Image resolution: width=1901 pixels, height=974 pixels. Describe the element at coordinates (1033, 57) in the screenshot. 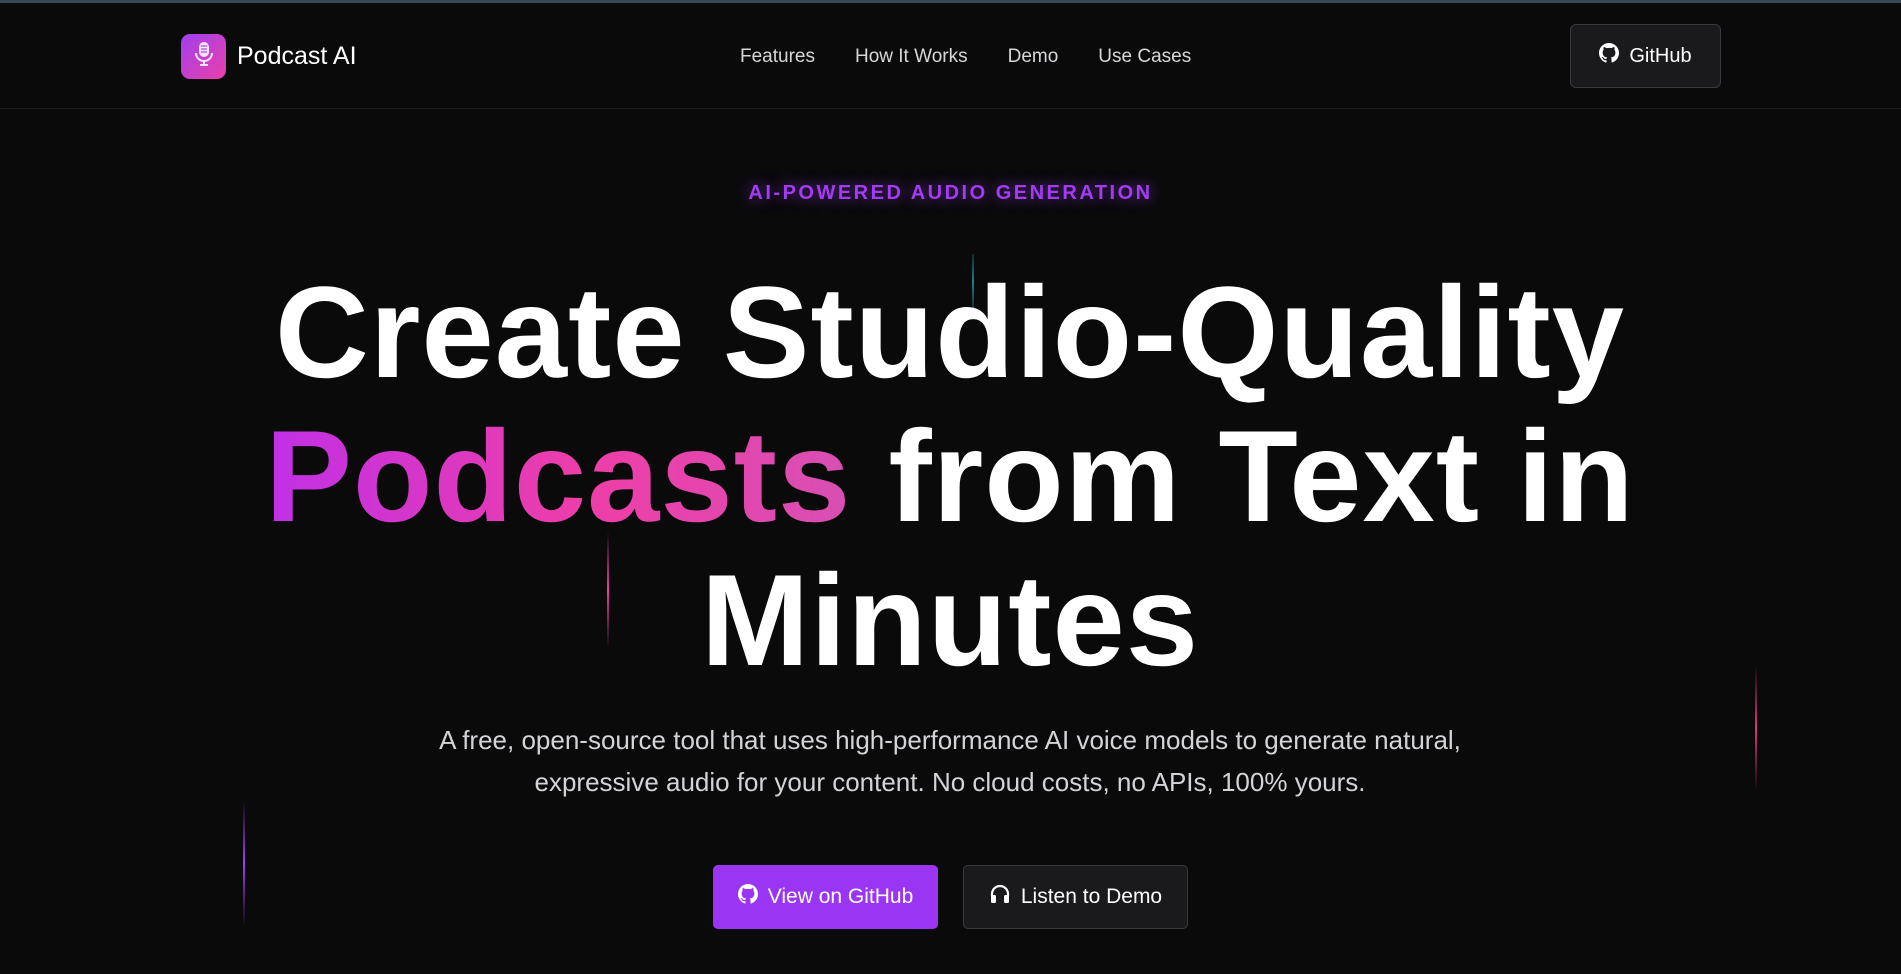

I see `nav-link-demo: Demo` at that location.